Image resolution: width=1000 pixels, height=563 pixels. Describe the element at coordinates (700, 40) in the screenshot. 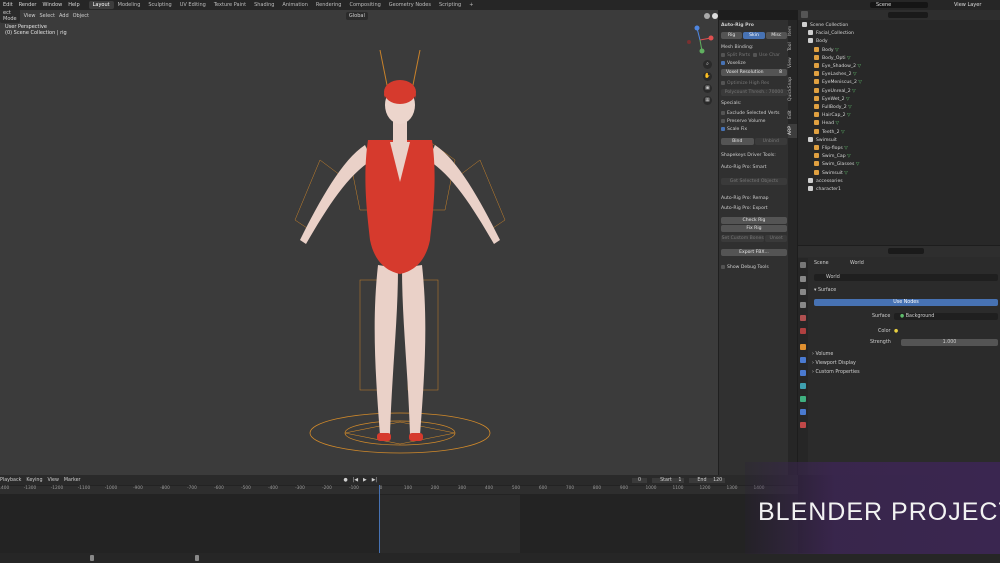

I see `navigation-gizmo` at that location.